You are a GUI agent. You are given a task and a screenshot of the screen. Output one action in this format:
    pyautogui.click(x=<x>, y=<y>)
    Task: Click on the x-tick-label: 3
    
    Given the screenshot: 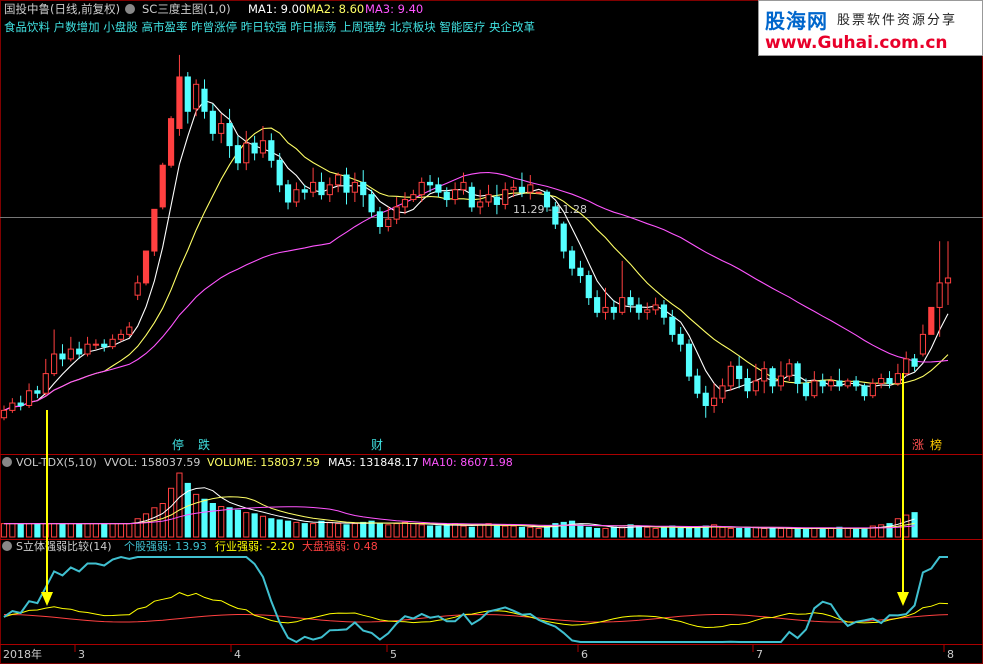 What is the action you would take?
    pyautogui.click(x=81, y=654)
    